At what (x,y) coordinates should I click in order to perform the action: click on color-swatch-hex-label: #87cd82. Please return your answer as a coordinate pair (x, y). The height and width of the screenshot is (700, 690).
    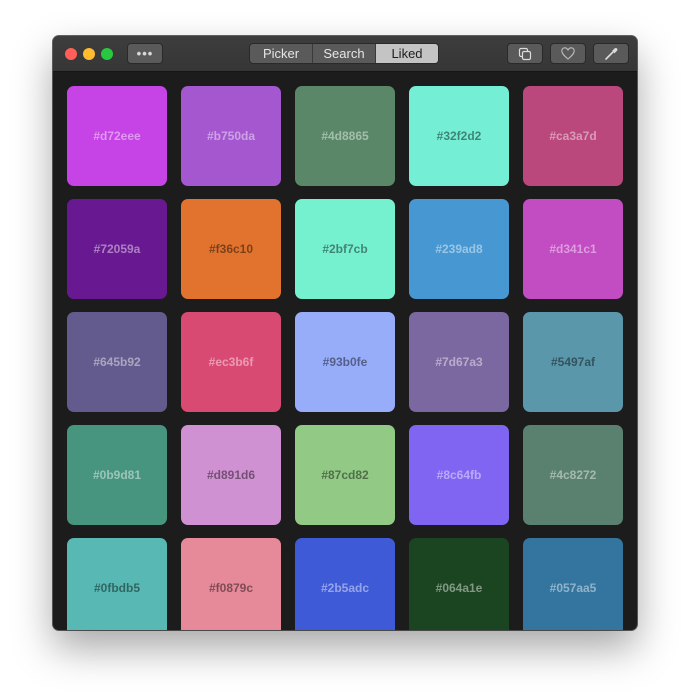
    Looking at the image, I should click on (345, 475).